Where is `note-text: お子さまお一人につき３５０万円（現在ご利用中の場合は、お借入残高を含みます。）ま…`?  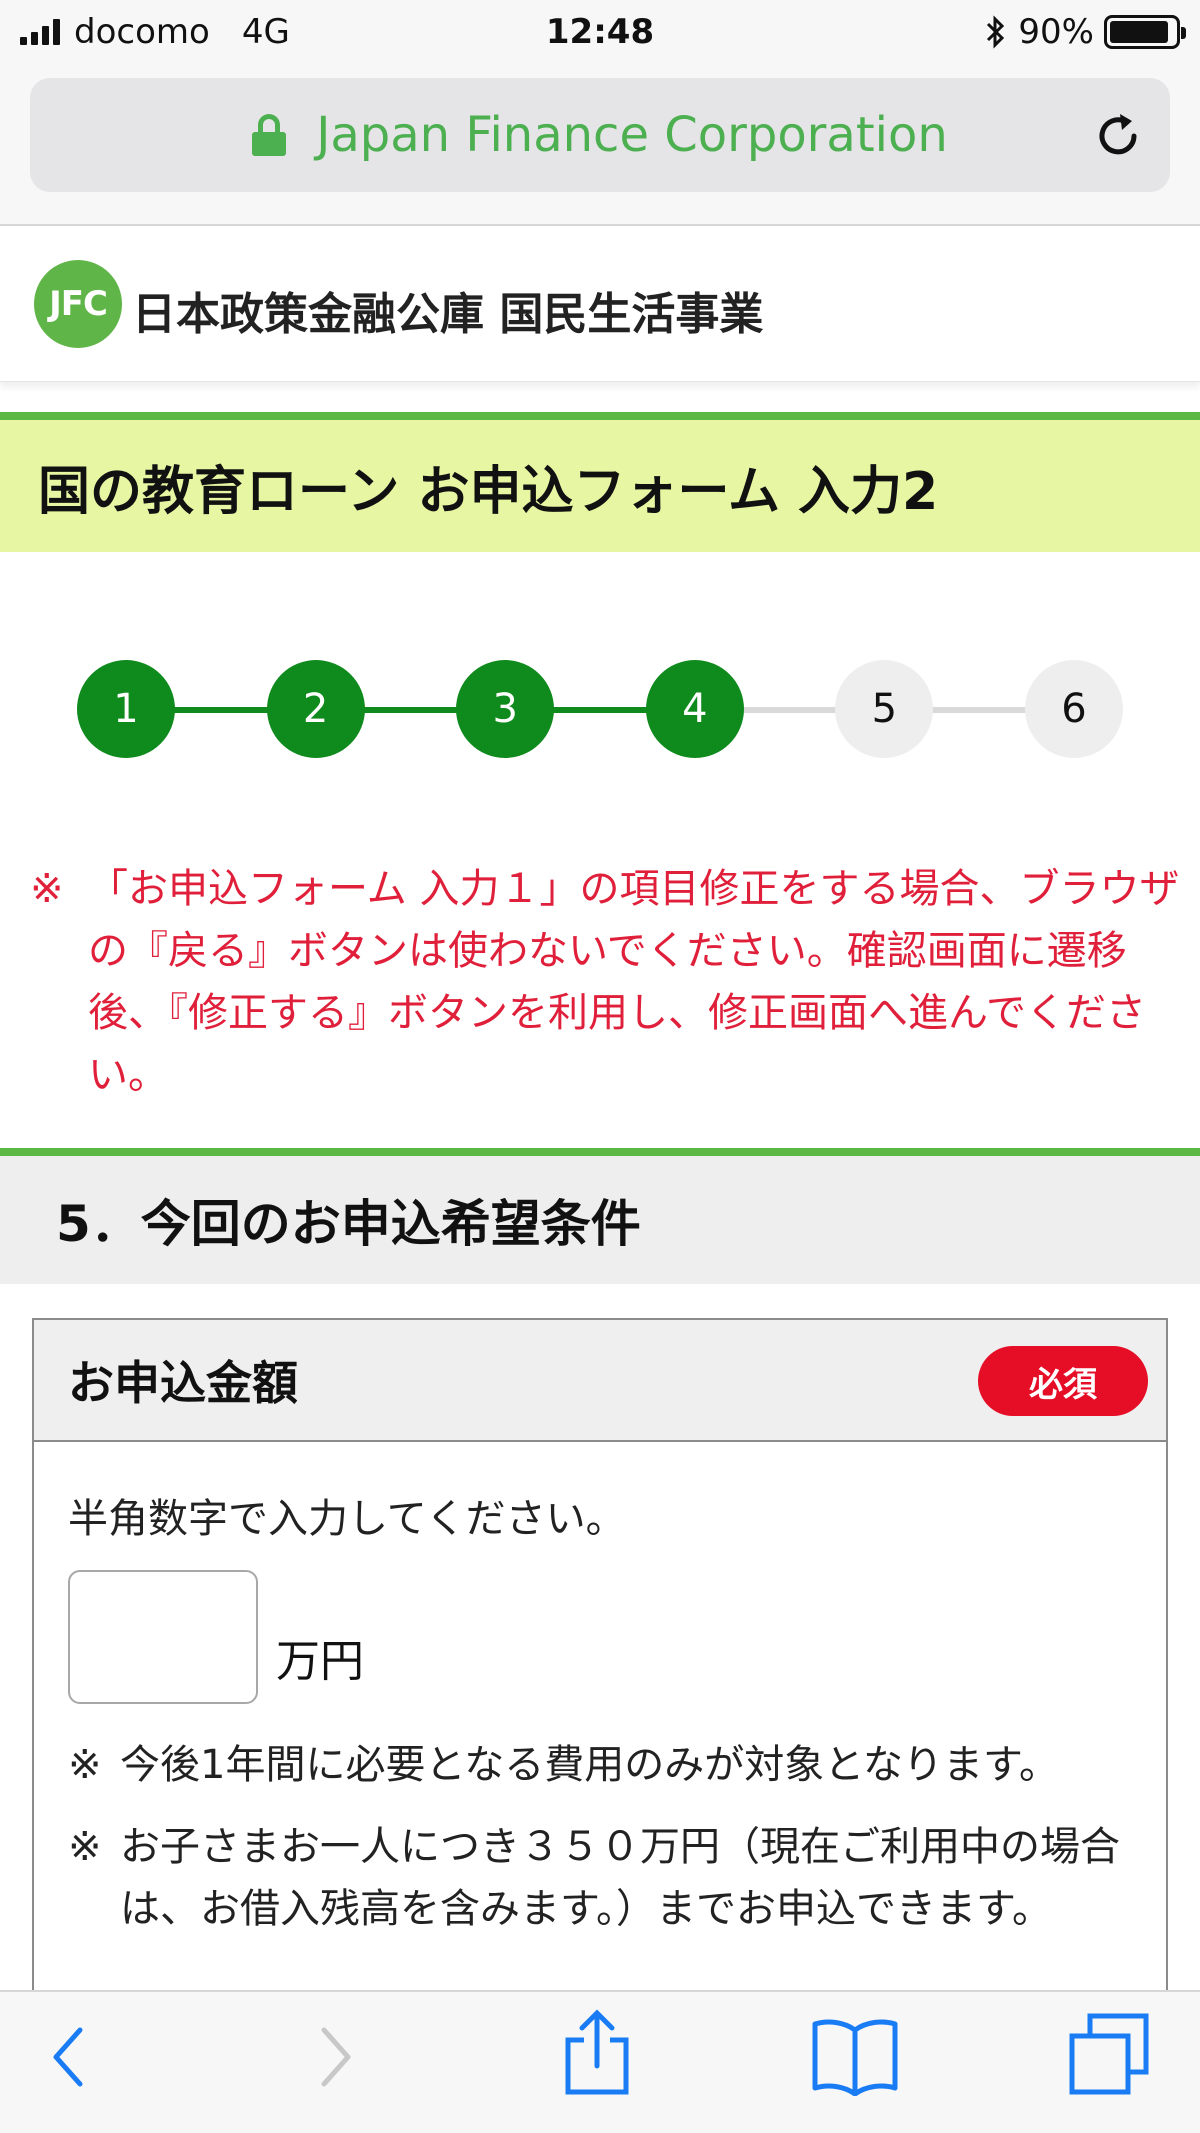 note-text: お子さまお一人につき３５０万円（現在ご利用中の場合は、お借入残高を含みます。）ま… is located at coordinates (620, 1878).